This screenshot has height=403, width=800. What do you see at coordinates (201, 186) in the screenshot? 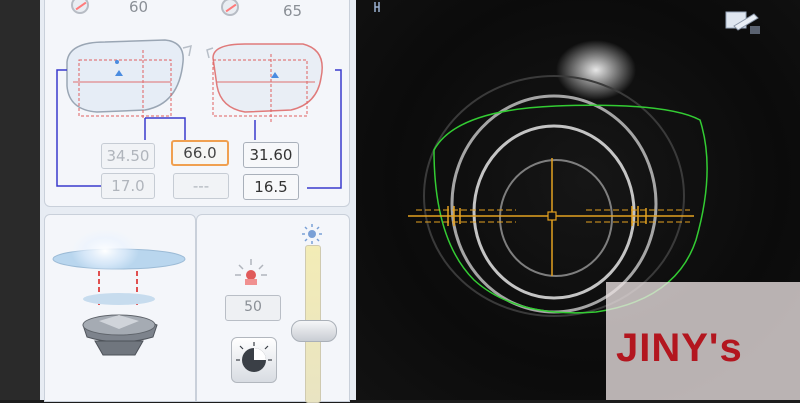
I see `center-blank-field: ---` at bounding box center [201, 186].